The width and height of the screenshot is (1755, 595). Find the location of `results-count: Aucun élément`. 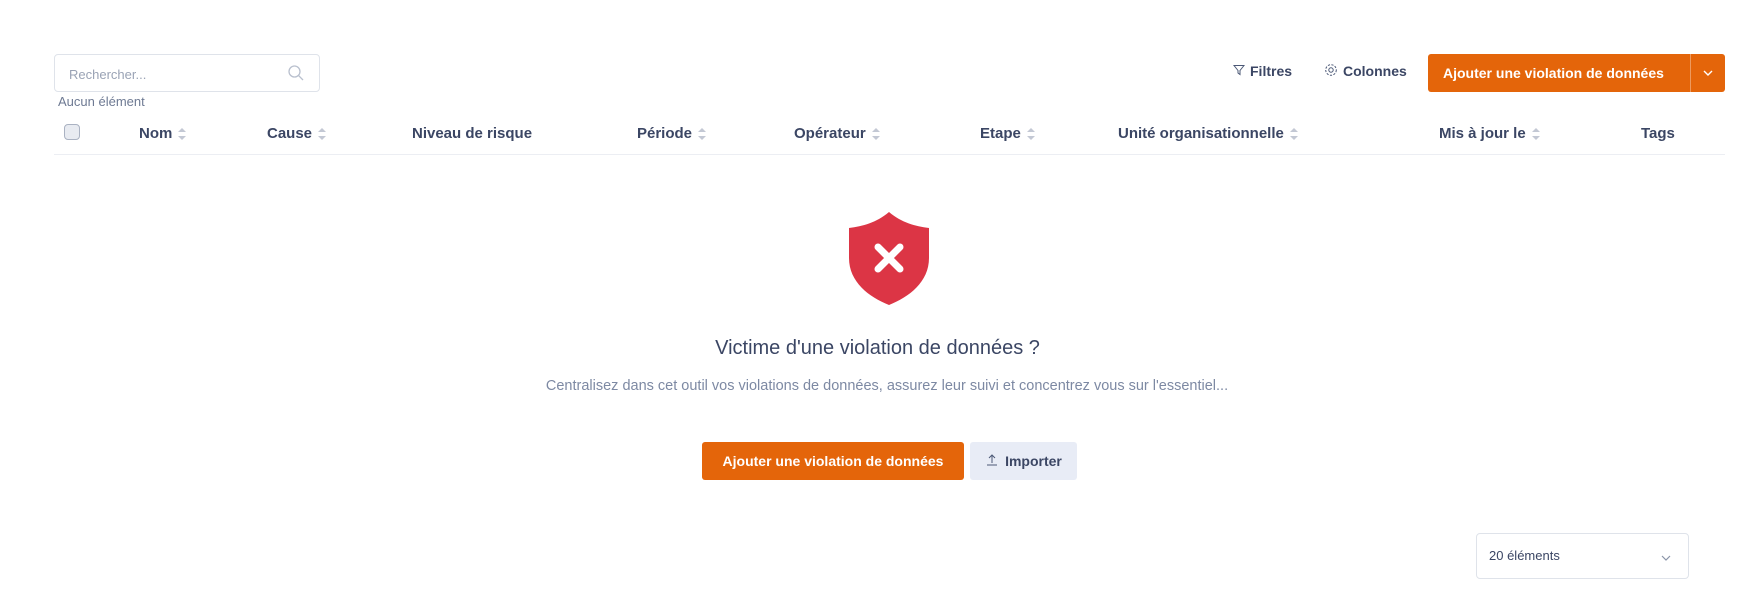

results-count: Aucun élément is located at coordinates (101, 101).